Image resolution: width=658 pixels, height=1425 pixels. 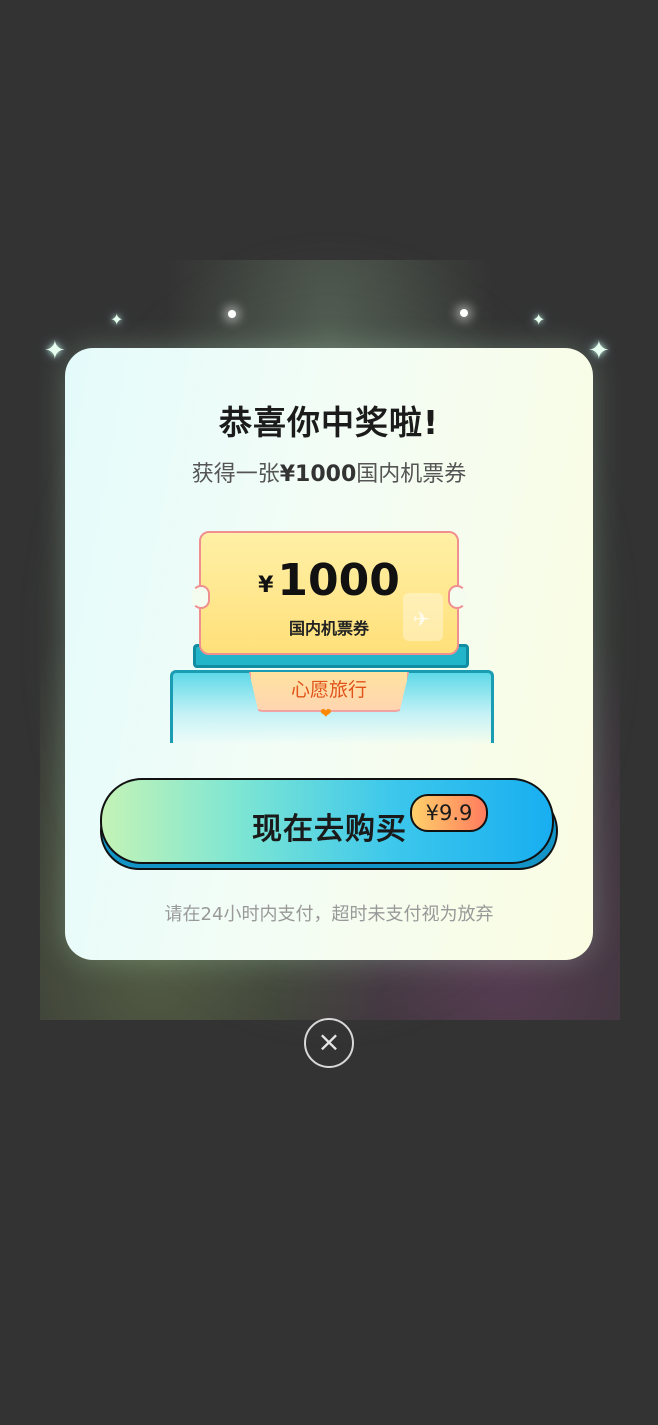 I want to click on subtitle-prefix: 获得一张, so click(x=235, y=474).